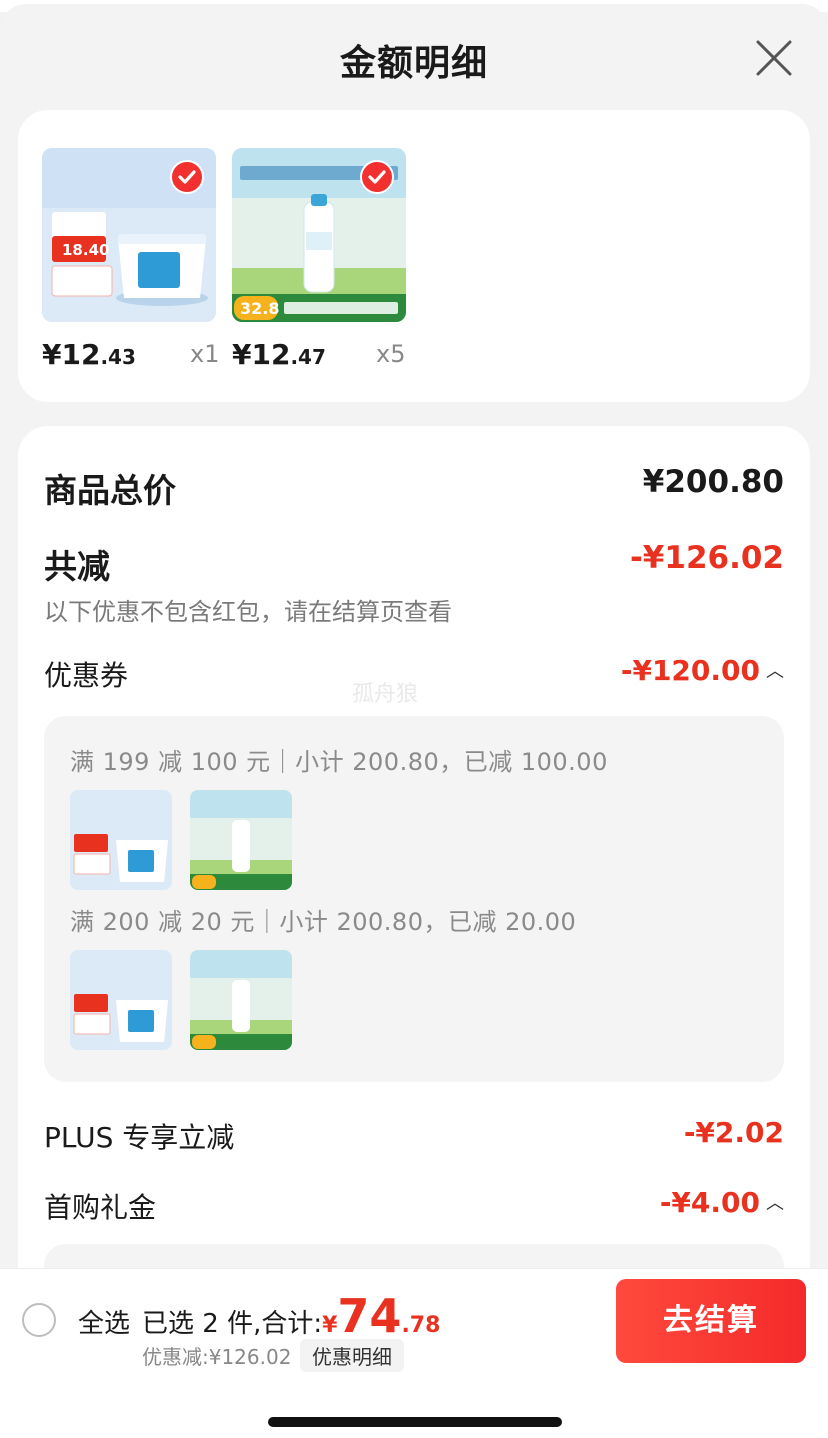 Image resolution: width=828 pixels, height=1438 pixels. Describe the element at coordinates (709, 1202) in the screenshot. I see `first-purchase-value: -¥4.00` at that location.